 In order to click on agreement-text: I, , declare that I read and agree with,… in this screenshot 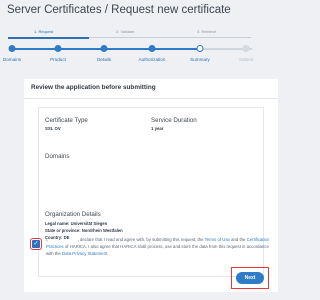, I will do `click(158, 246)`.